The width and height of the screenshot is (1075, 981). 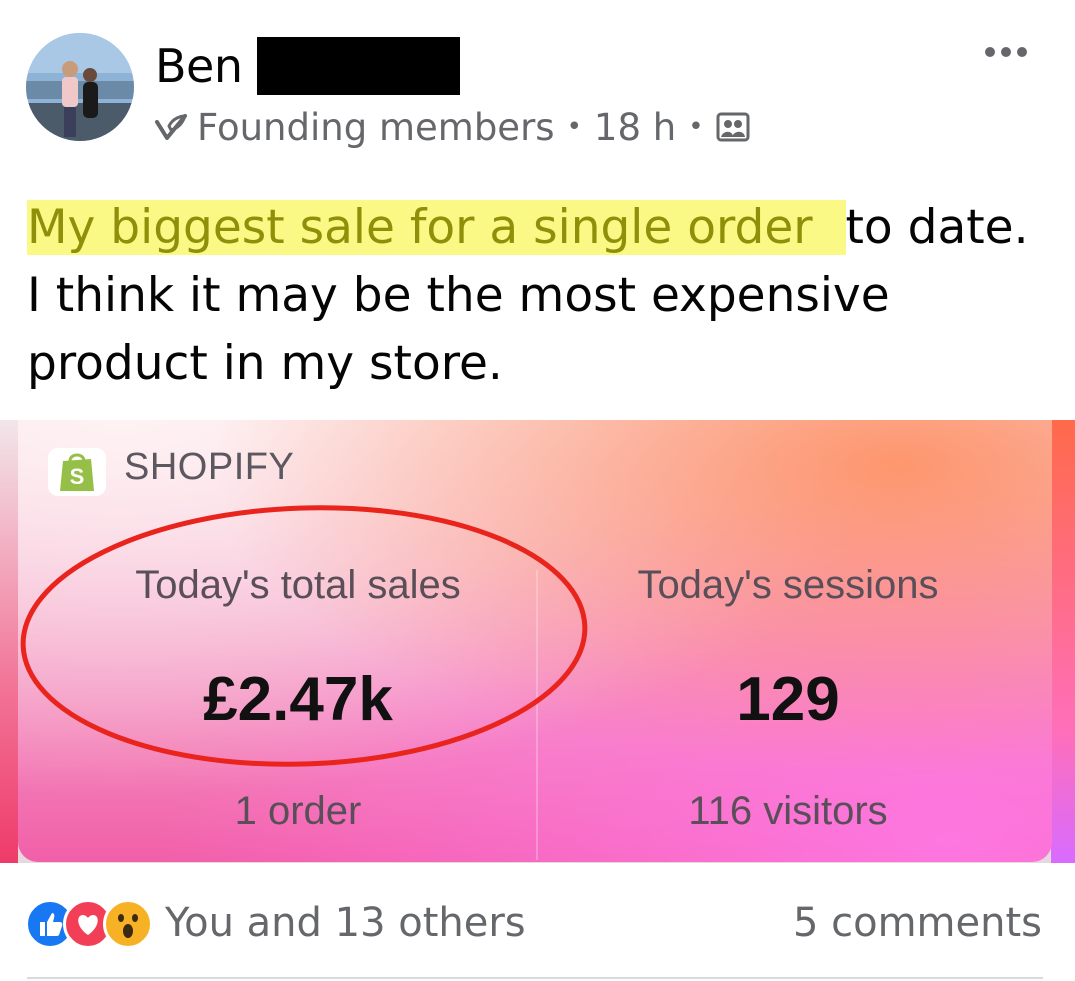 I want to click on avatar-photo, so click(x=80, y=87).